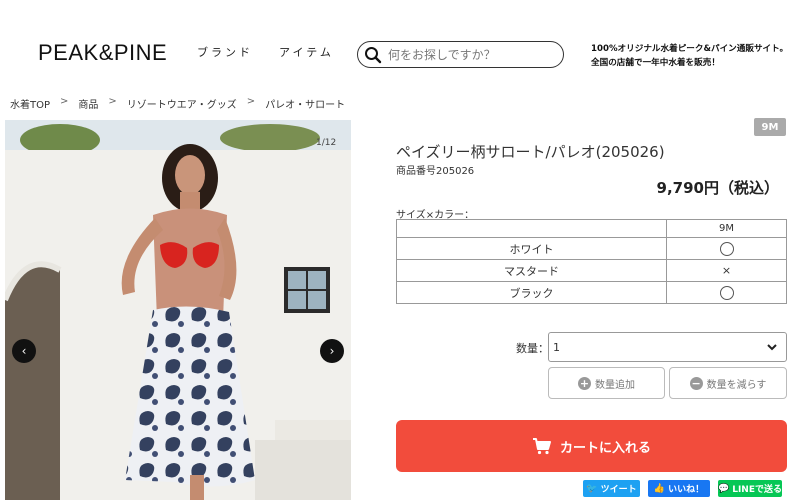 This screenshot has height=500, width=800. I want to click on variant-color-white: ホワイト, so click(531, 248).